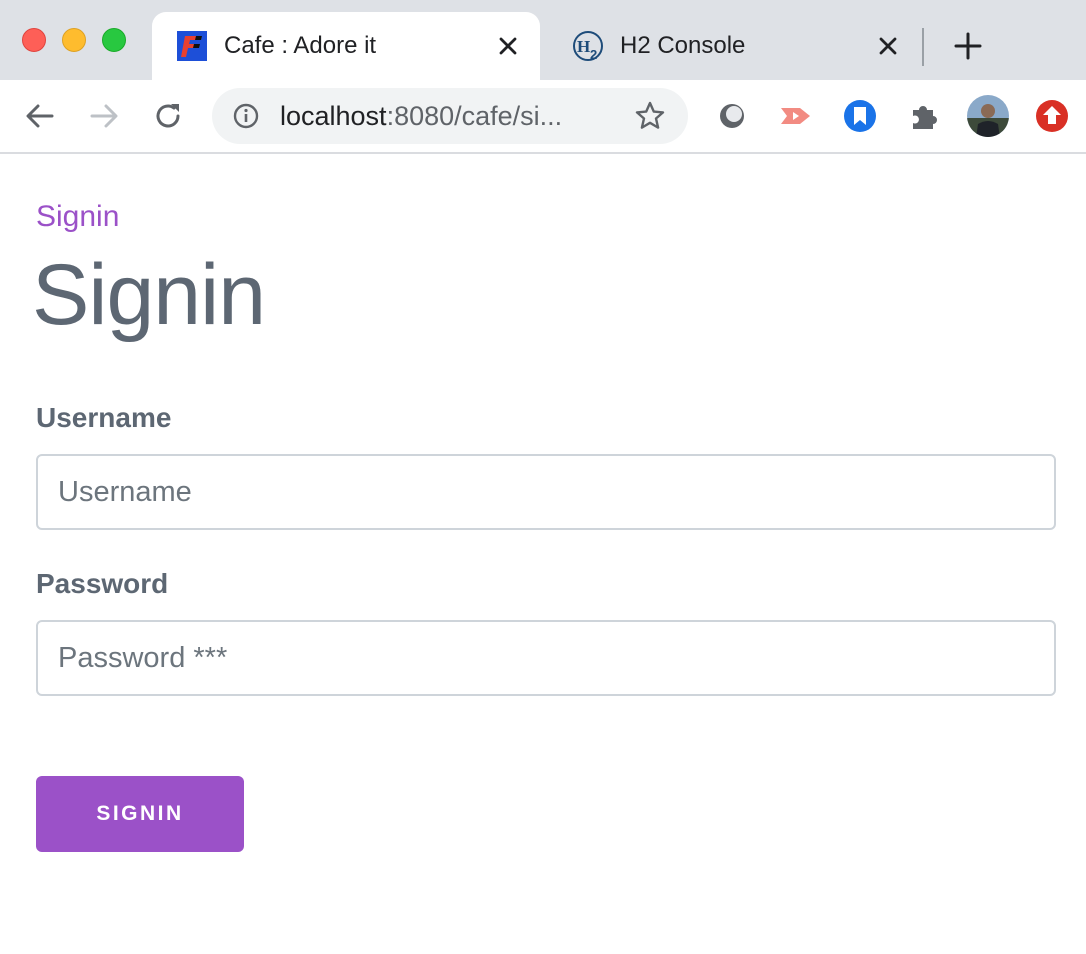  I want to click on bookmark-extension-icon, so click(860, 116).